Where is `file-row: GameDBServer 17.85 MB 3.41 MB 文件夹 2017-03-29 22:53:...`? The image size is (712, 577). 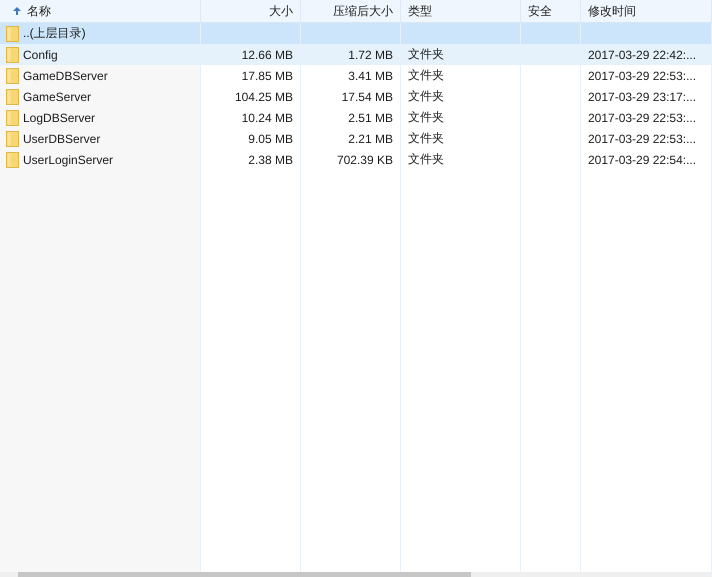 file-row: GameDBServer 17.85 MB 3.41 MB 文件夹 2017-03-29 22:53:... is located at coordinates (356, 75).